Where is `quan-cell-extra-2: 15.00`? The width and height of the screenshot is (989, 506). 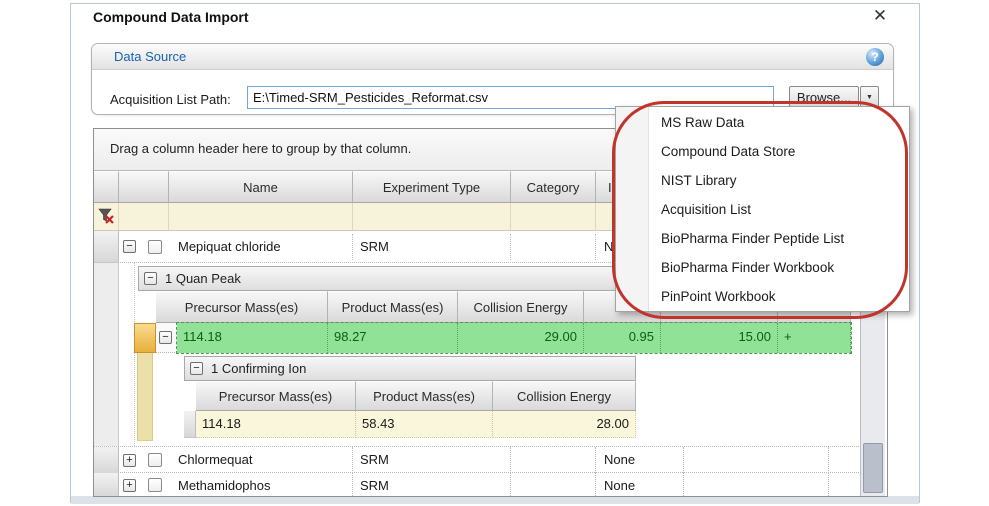
quan-cell-extra-2: 15.00 is located at coordinates (719, 338).